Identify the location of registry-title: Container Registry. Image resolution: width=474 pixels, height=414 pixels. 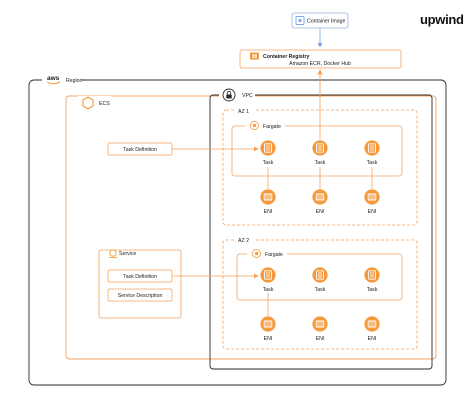
(286, 57).